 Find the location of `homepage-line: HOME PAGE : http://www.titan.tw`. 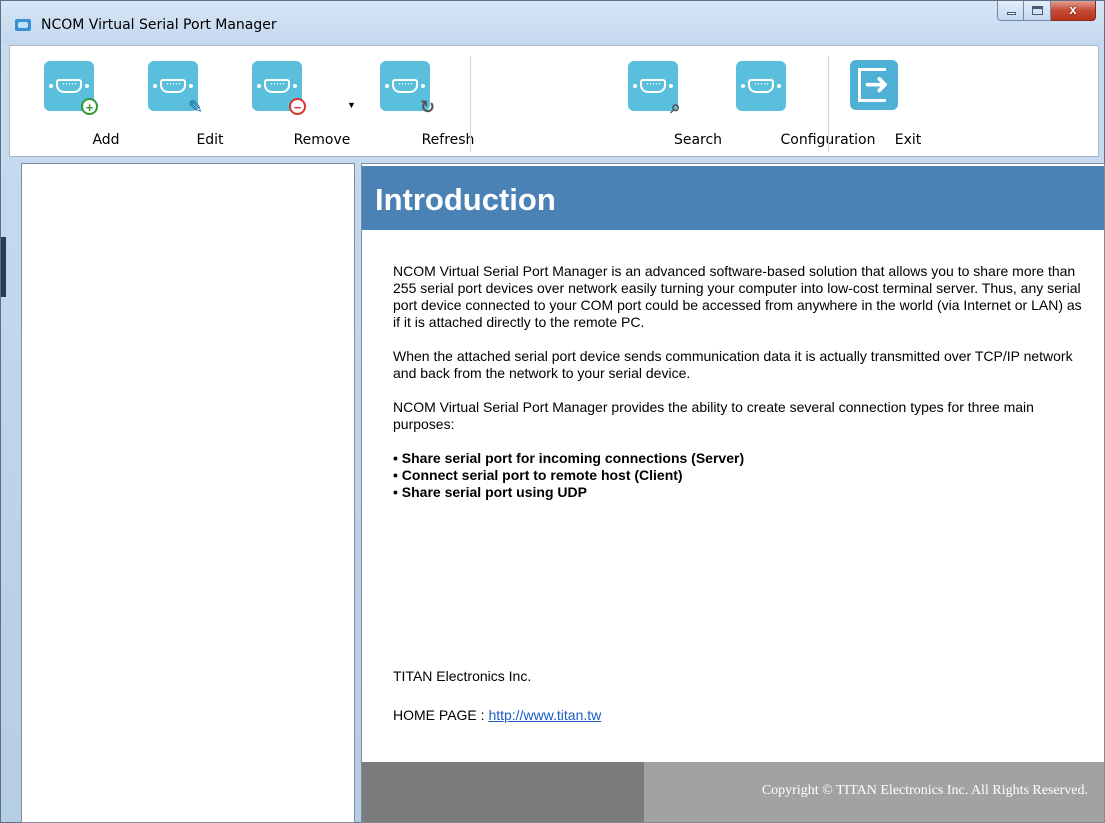

homepage-line: HOME PAGE : http://www.titan.tw is located at coordinates (497, 715).